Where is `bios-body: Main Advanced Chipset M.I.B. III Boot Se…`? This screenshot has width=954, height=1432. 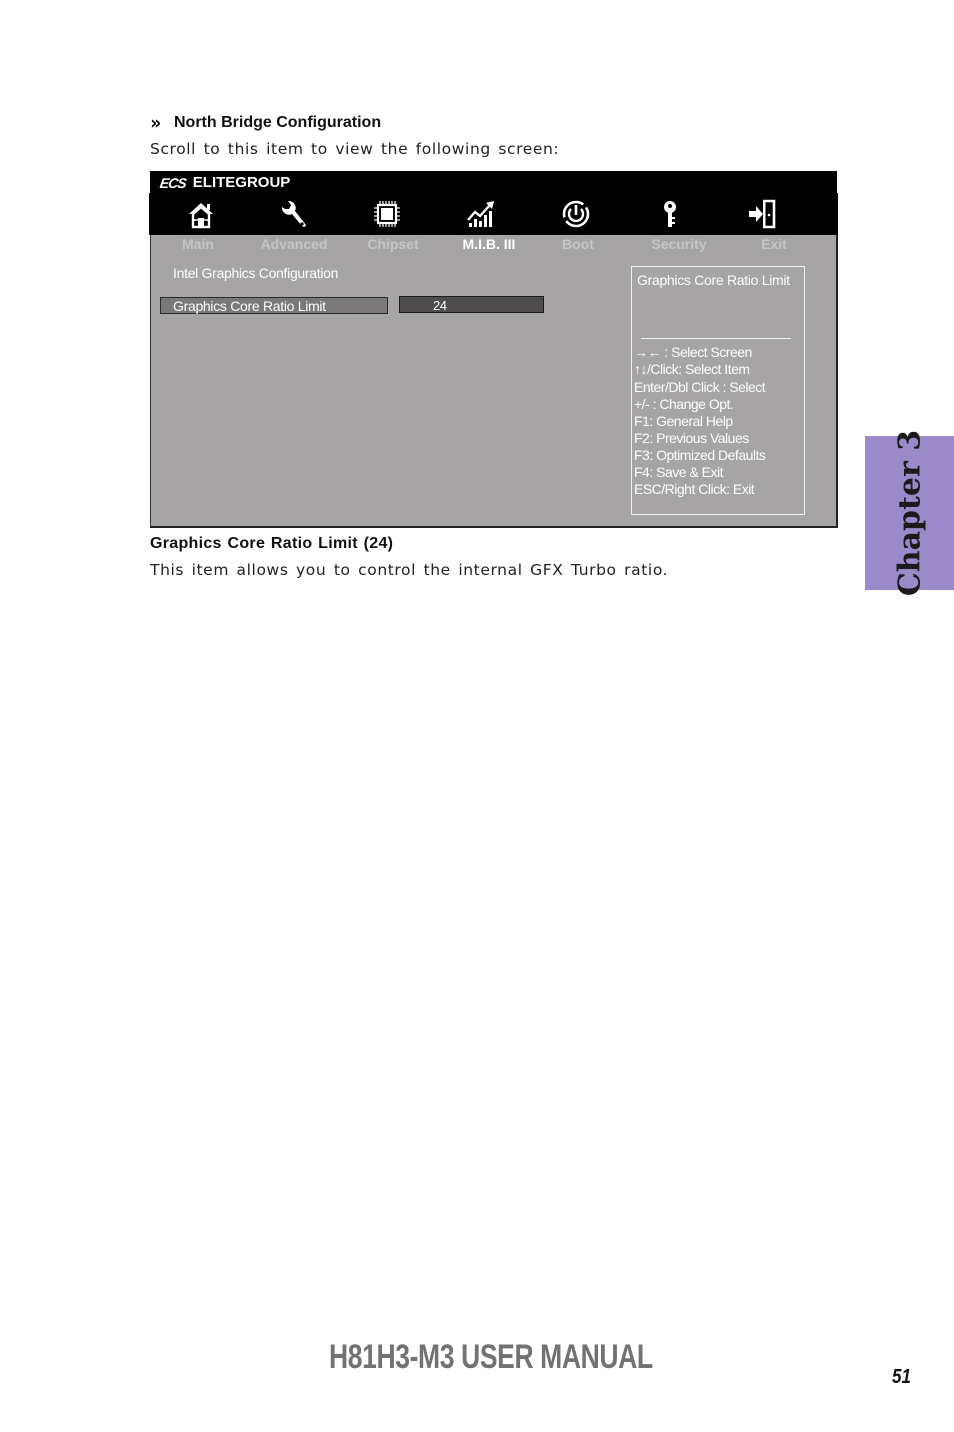 bios-body: Main Advanced Chipset M.I.B. III Boot Se… is located at coordinates (494, 381).